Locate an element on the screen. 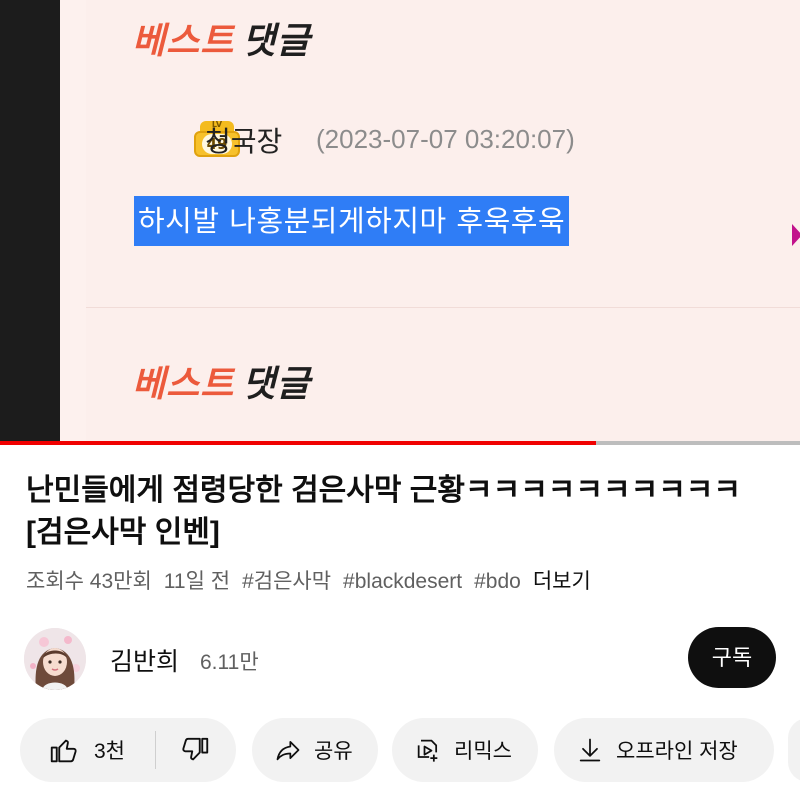  offline-save-button: 오프라인 저장 is located at coordinates (664, 750).